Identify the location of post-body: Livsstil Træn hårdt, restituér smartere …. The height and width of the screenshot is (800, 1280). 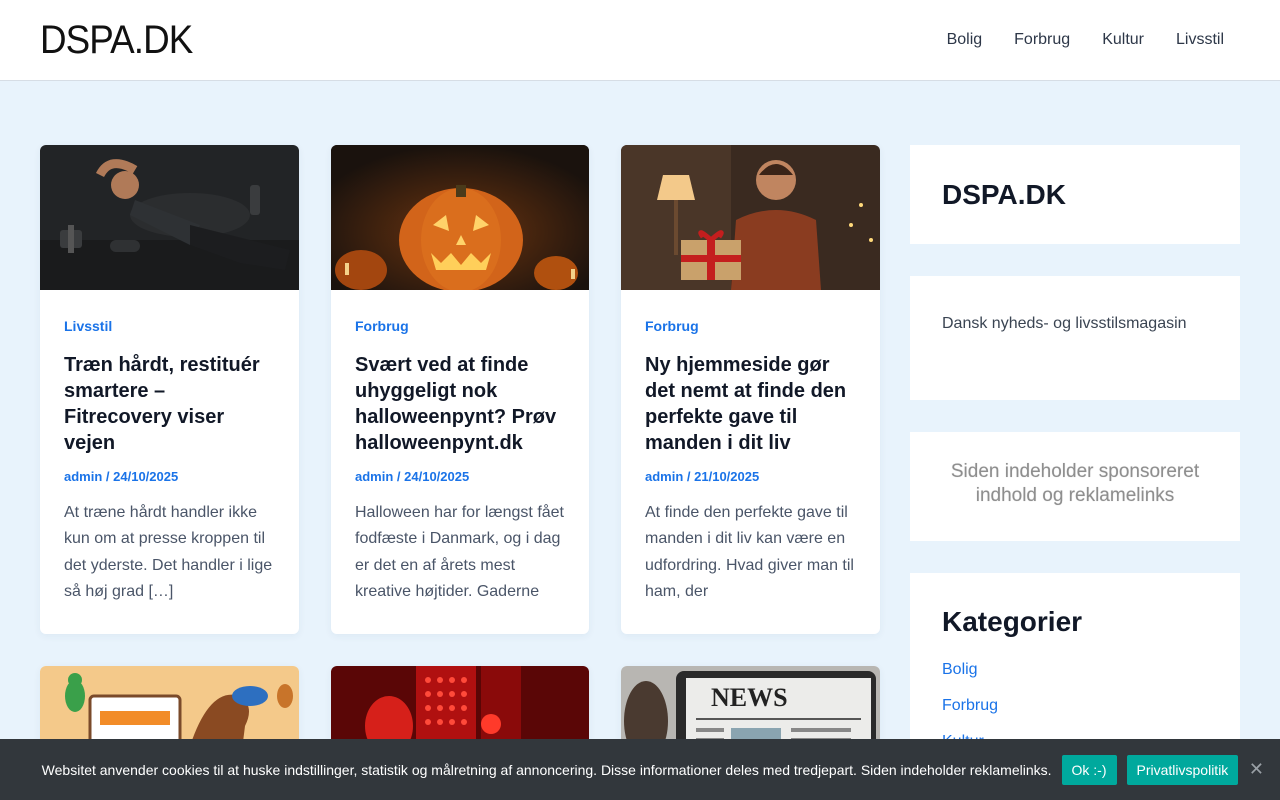
(169, 460).